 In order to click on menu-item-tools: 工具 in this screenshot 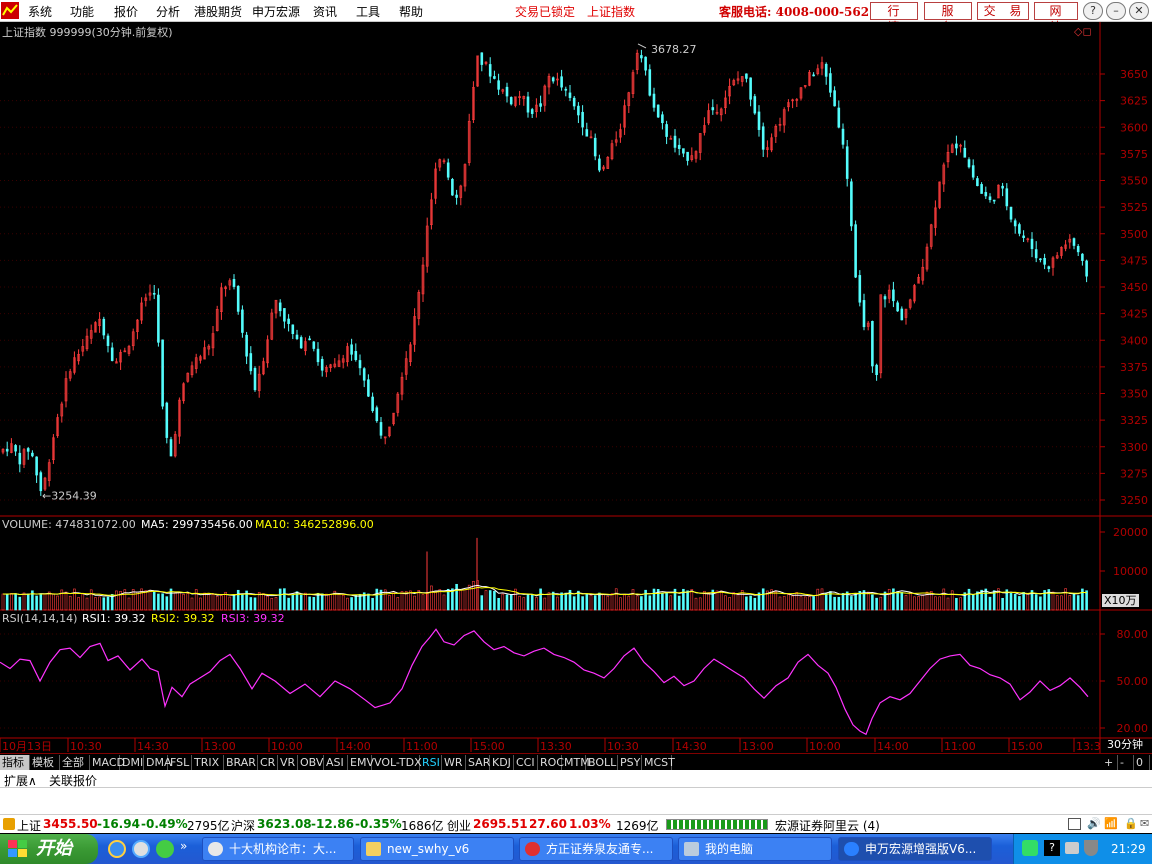, I will do `click(368, 11)`.